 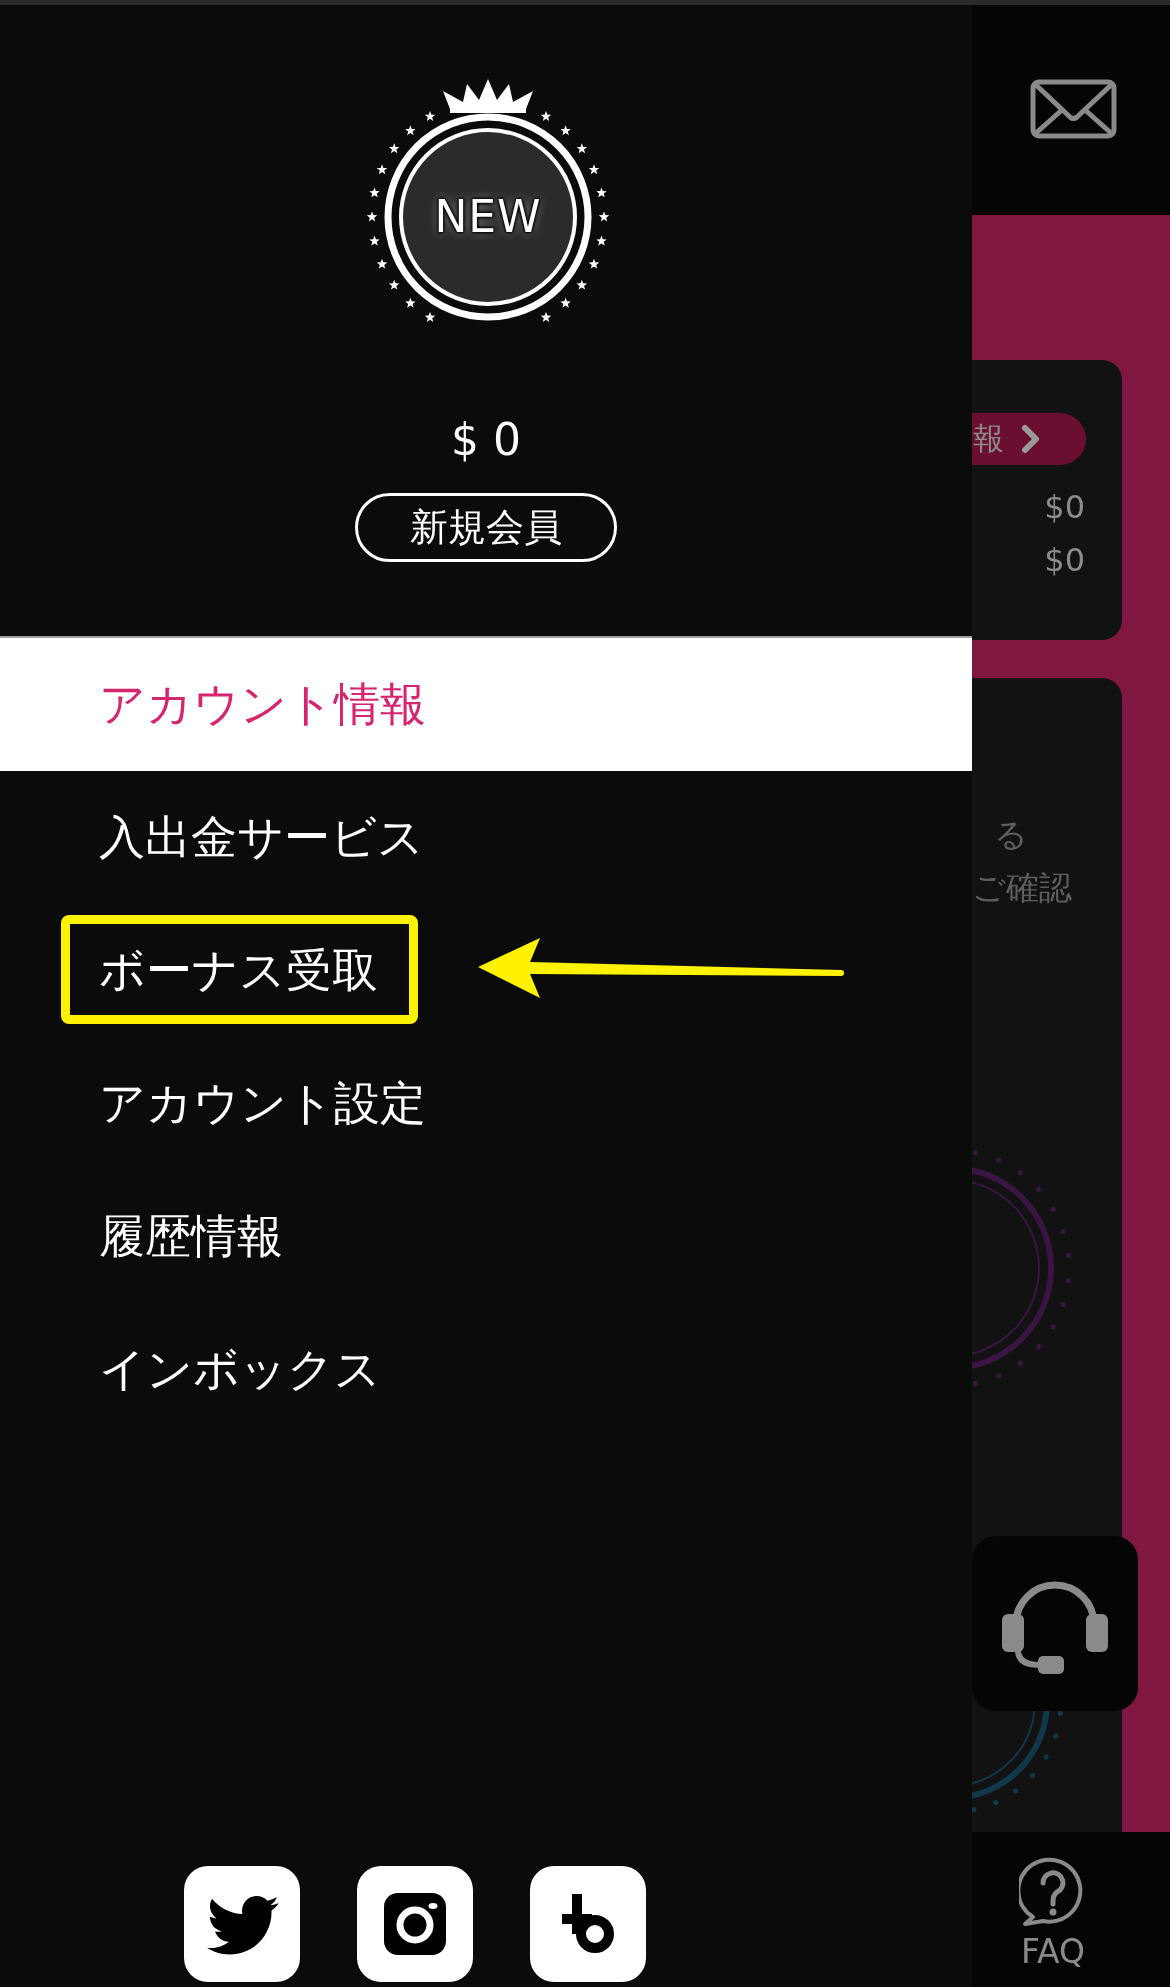 What do you see at coordinates (1011, 835) in the screenshot?
I see `info-text: る` at bounding box center [1011, 835].